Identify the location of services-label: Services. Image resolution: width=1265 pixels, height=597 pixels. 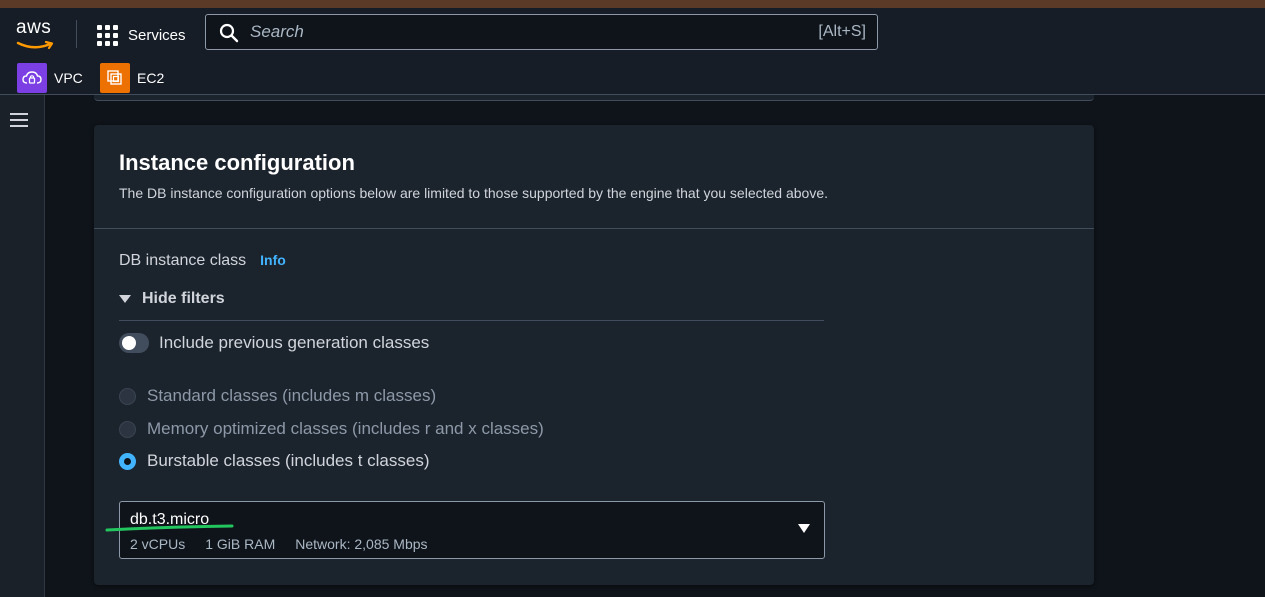
(157, 35).